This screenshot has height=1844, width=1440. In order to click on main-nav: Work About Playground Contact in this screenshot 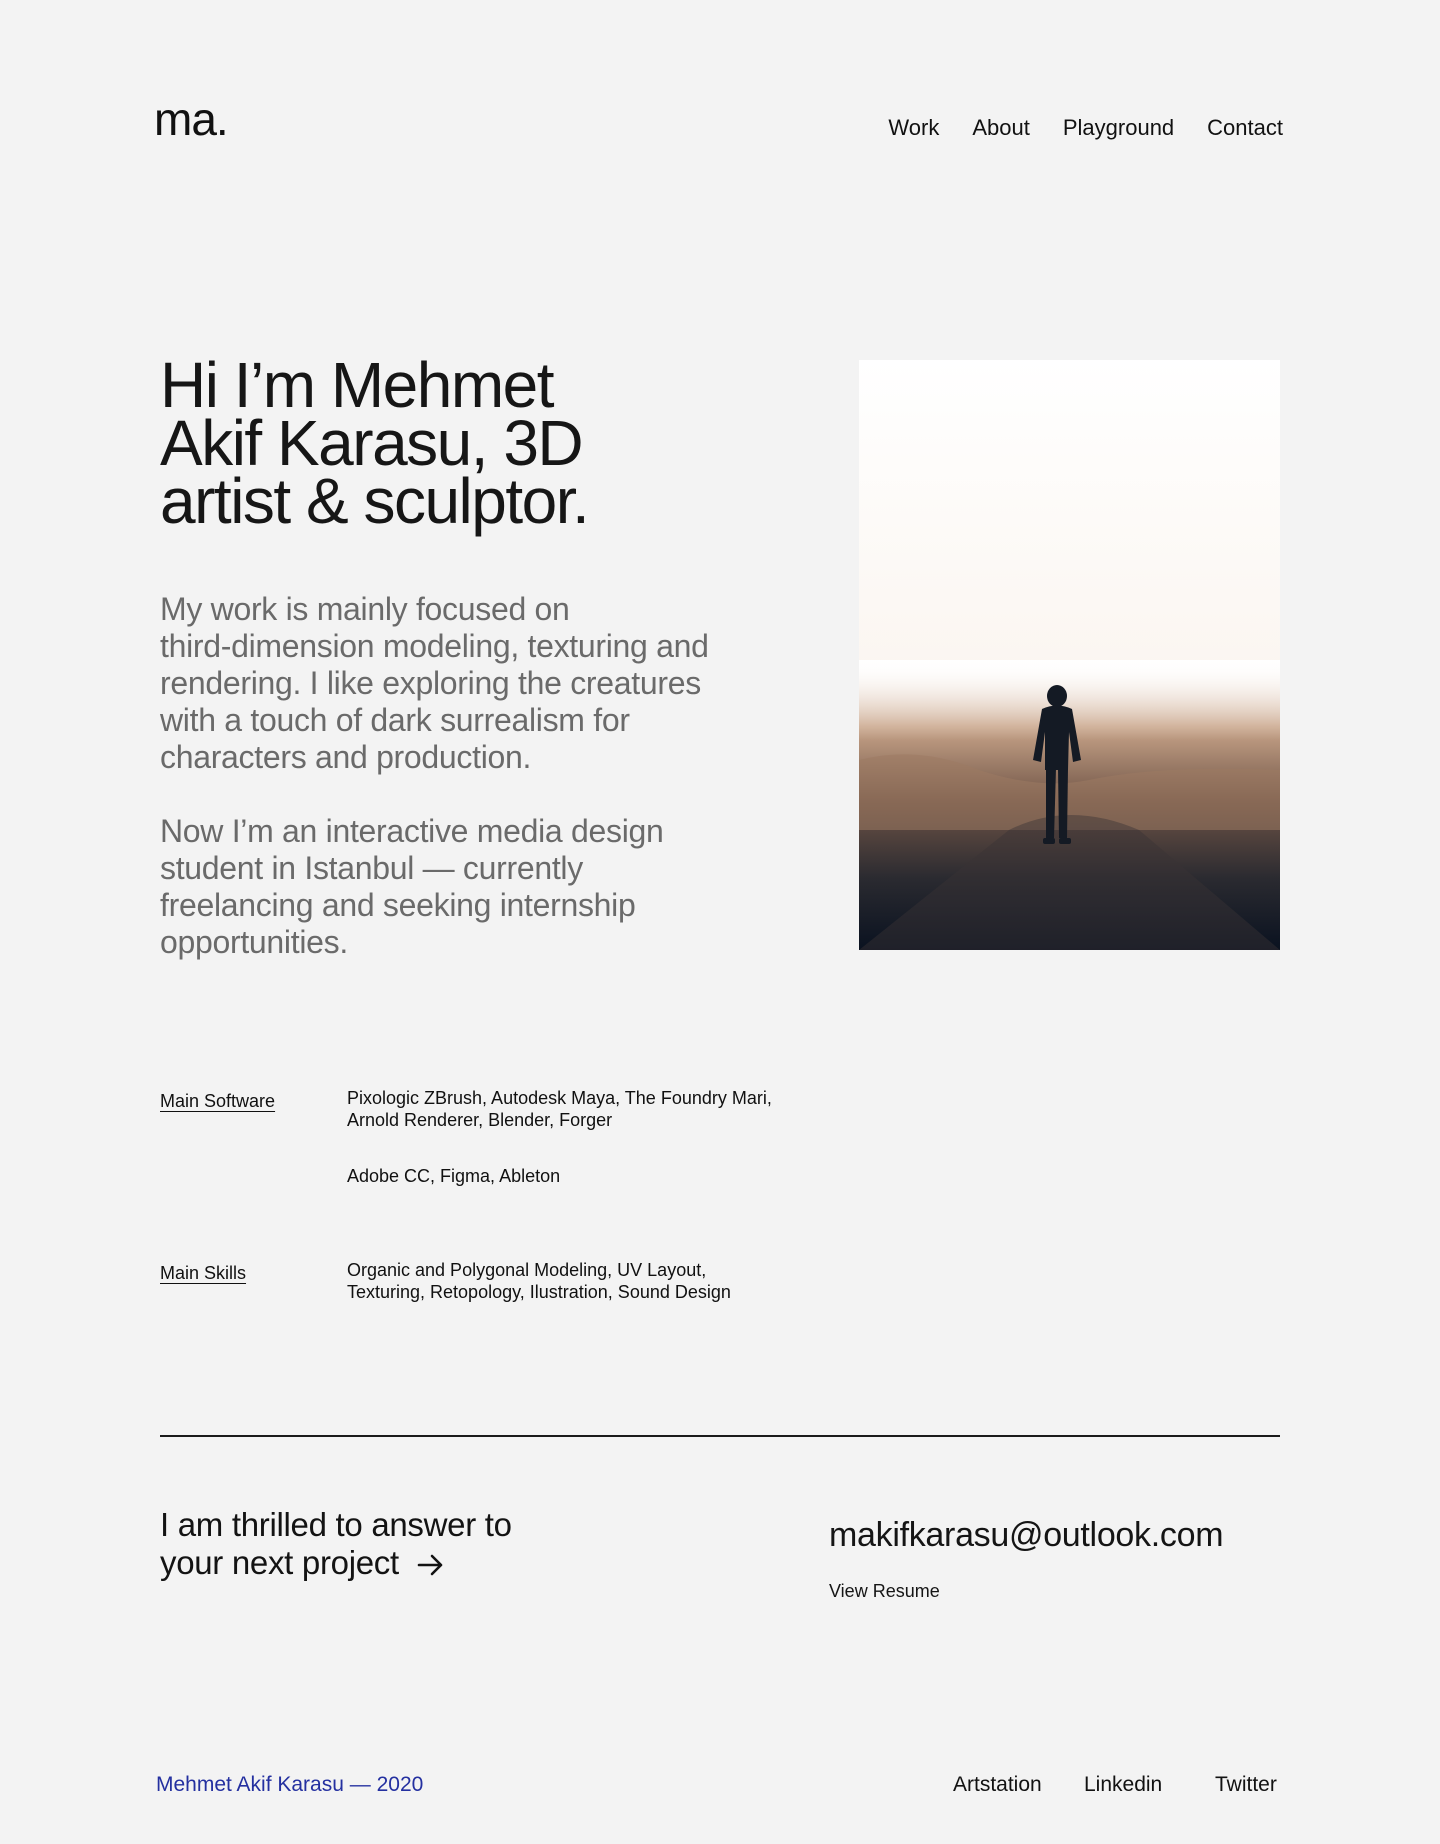, I will do `click(1085, 128)`.